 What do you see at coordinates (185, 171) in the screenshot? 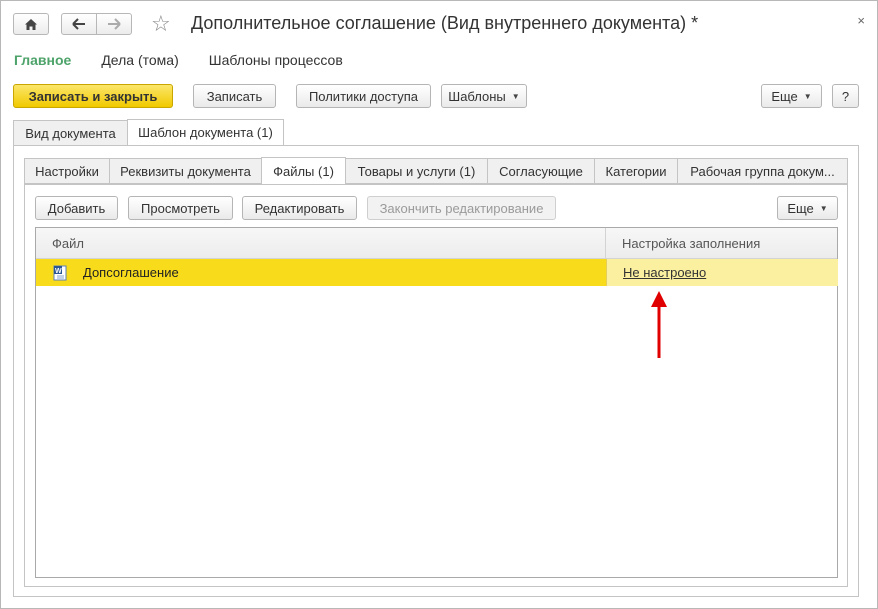
I see `tab-document-attributes: Реквизиты документа` at bounding box center [185, 171].